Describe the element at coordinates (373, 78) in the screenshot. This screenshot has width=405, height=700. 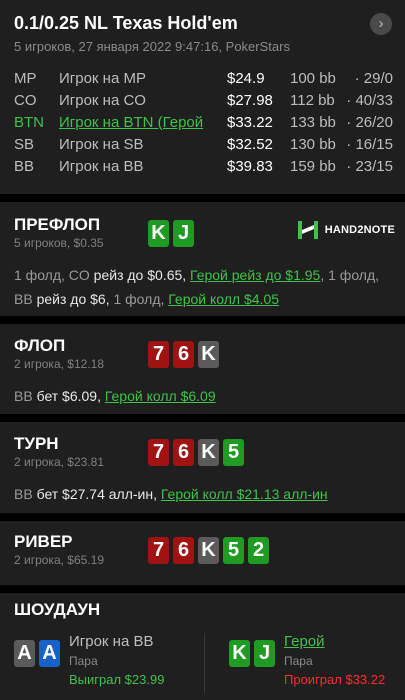
I see `player-stats: · 29/0` at that location.